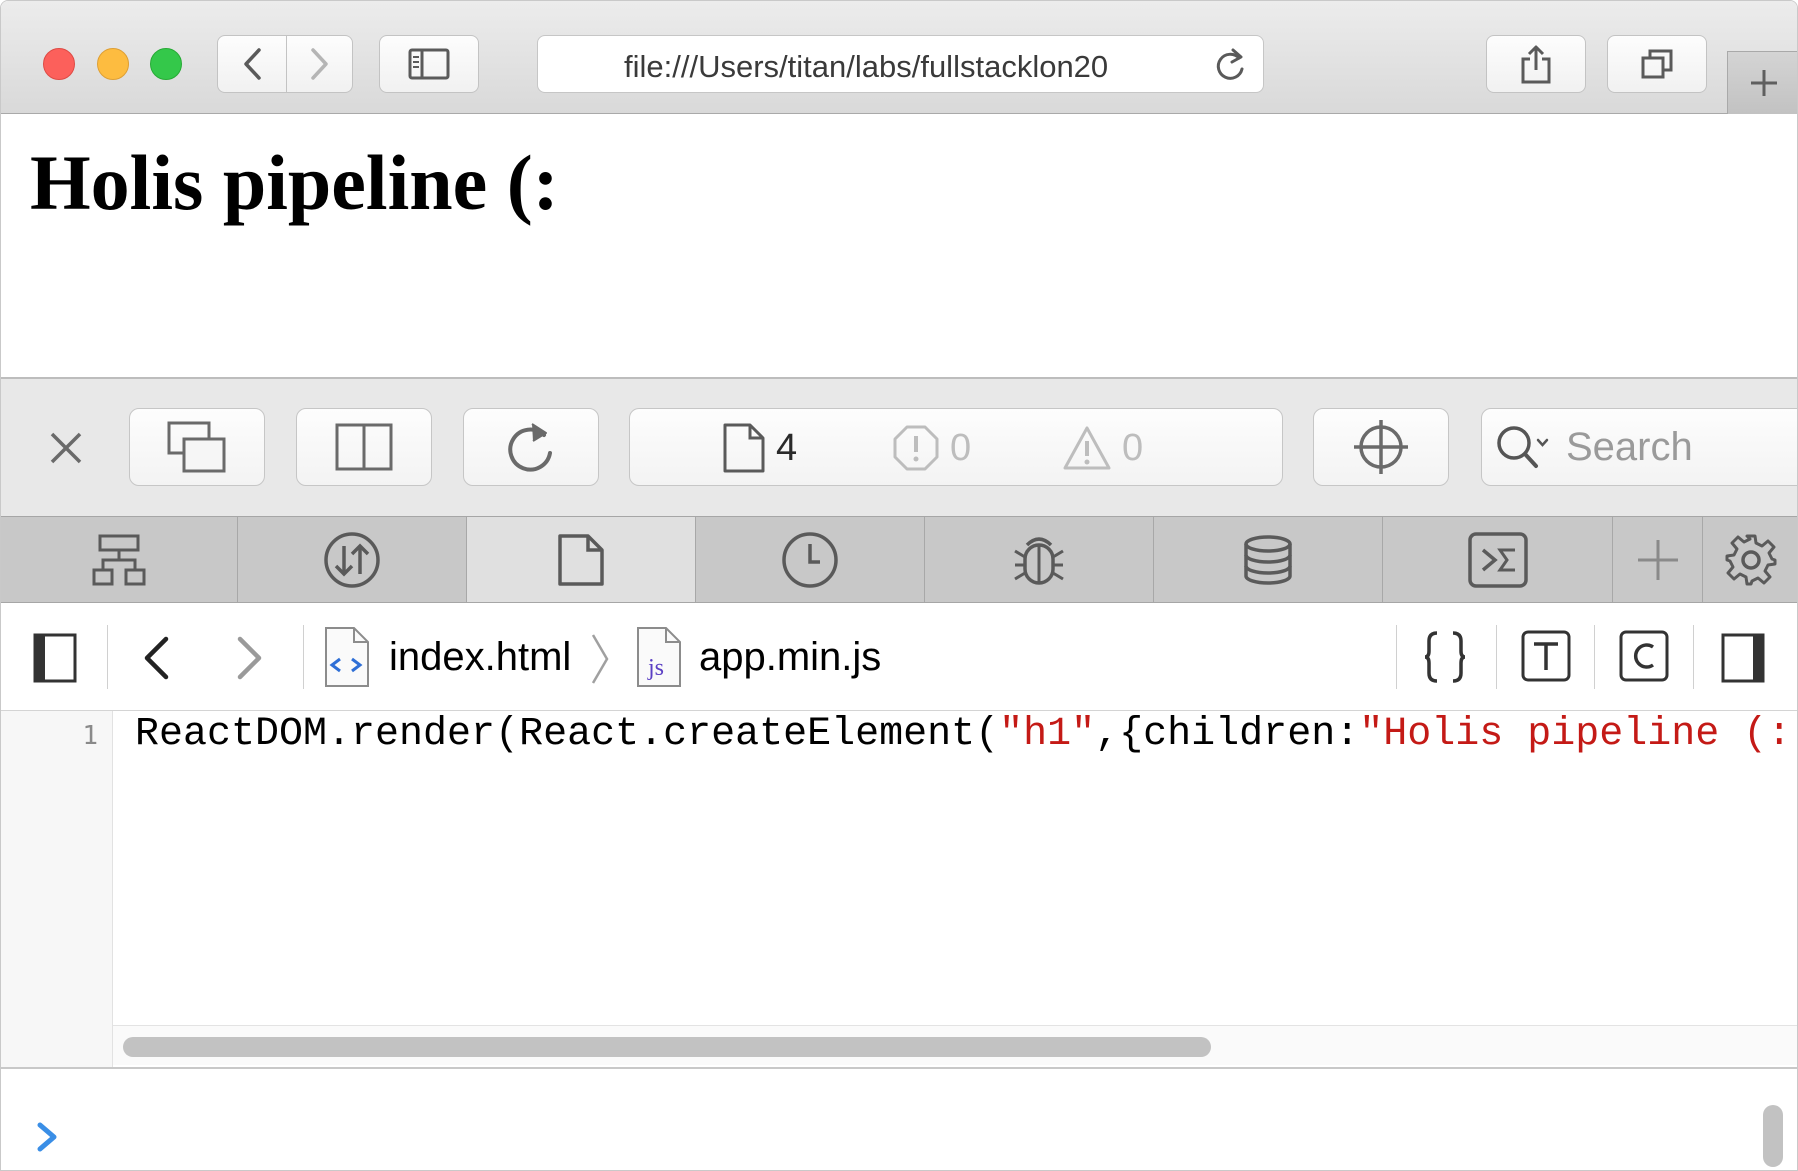  I want to click on address-bar: file:///Users/titan/labs/fullstacklon20, so click(900, 64).